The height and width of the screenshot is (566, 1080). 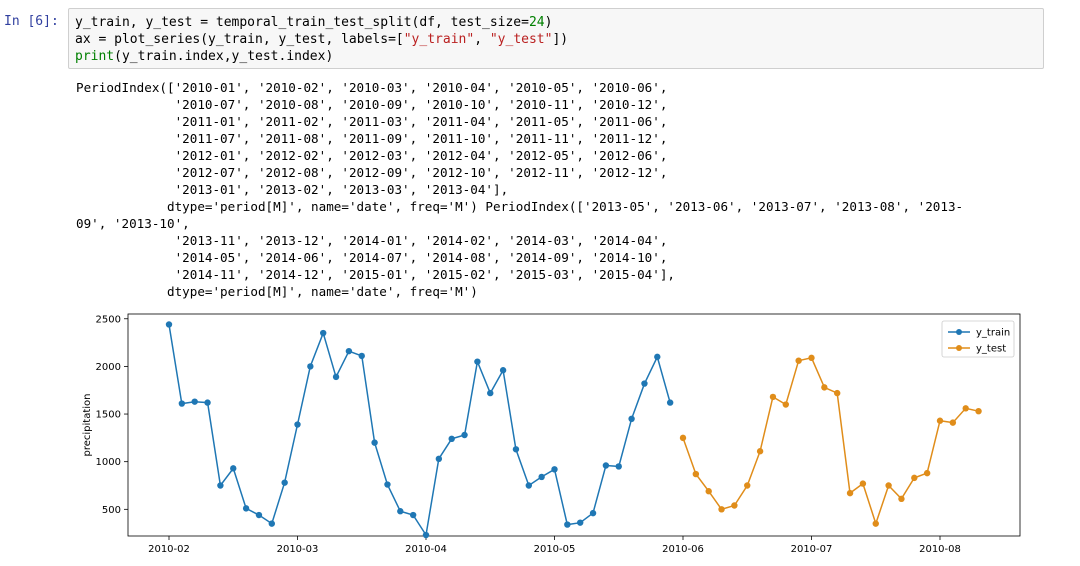 What do you see at coordinates (521, 39) in the screenshot?
I see `code-token: "y_test"` at bounding box center [521, 39].